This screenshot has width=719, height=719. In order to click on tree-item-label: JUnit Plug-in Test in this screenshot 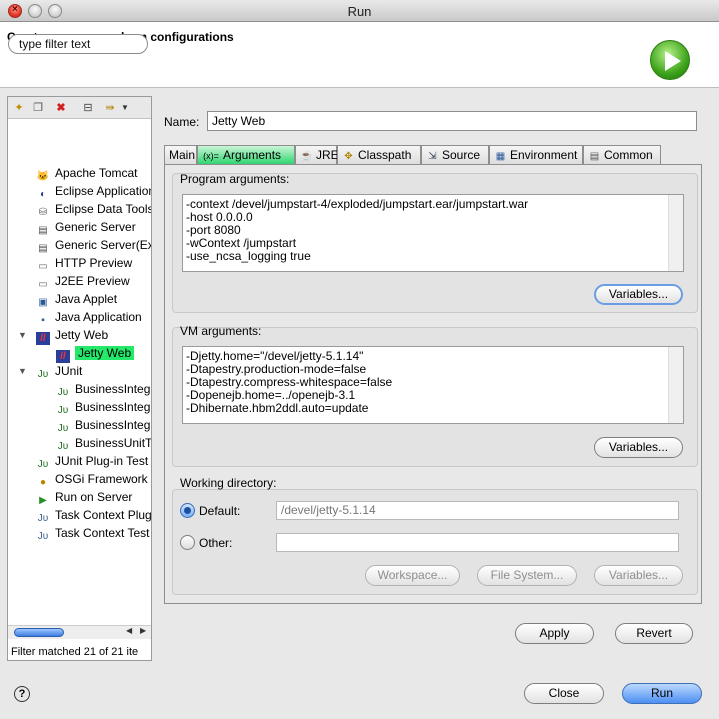, I will do `click(102, 461)`.